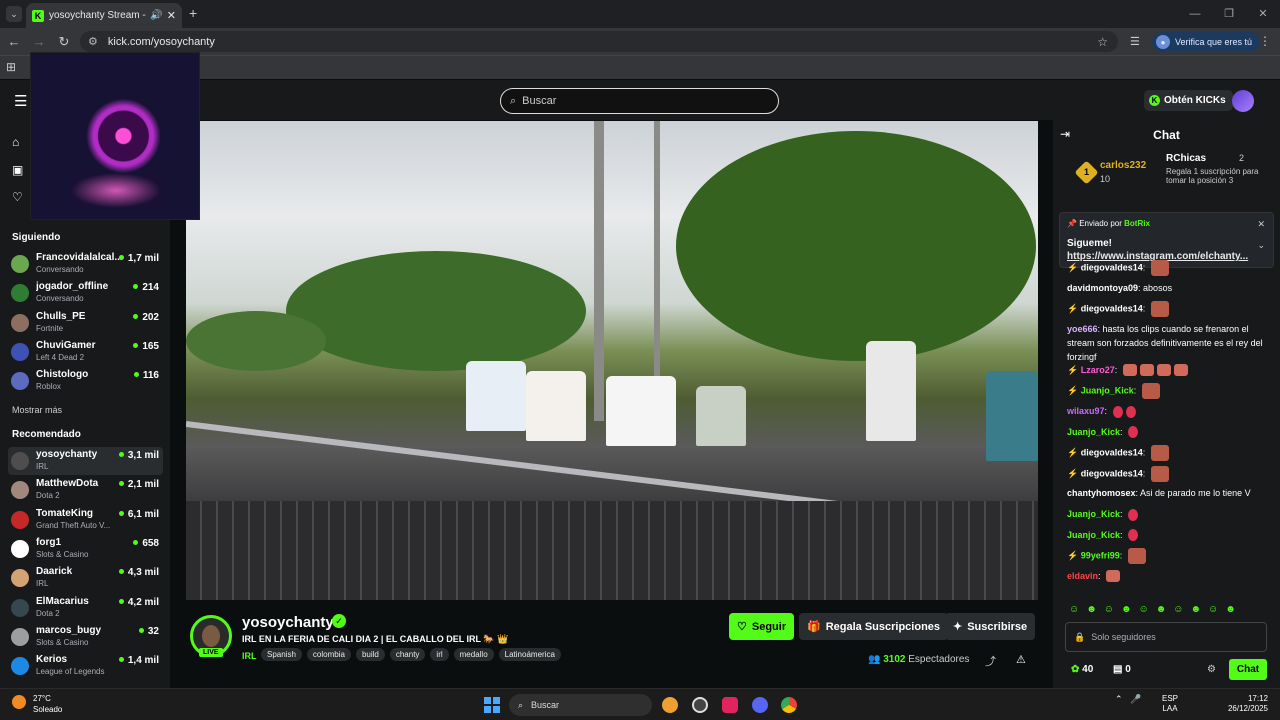 This screenshot has height=720, width=1280. Describe the element at coordinates (1102, 288) in the screenshot. I see `chat-username: davidmontoya09` at that location.